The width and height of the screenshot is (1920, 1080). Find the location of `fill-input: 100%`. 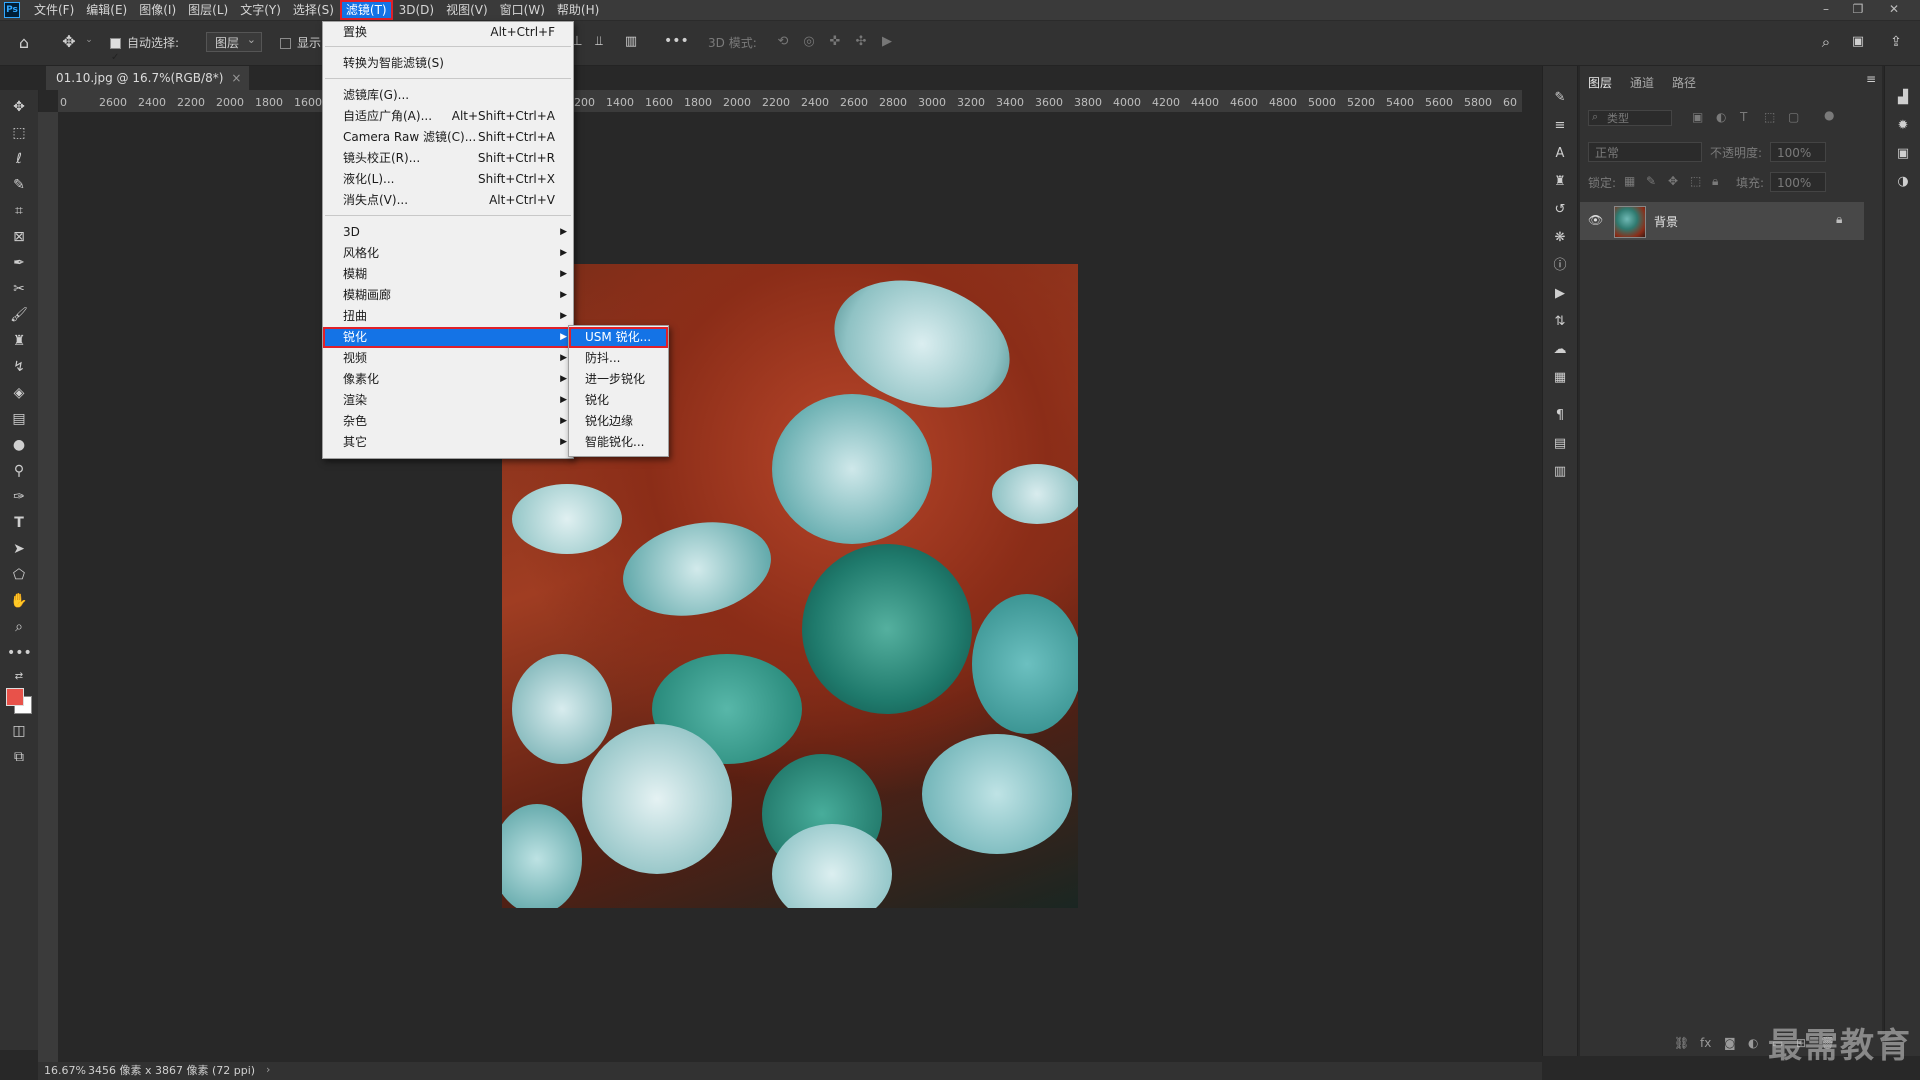

fill-input: 100% is located at coordinates (1798, 182).